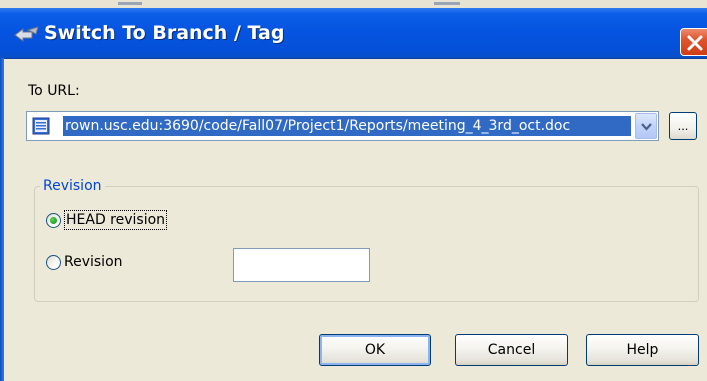  I want to click on to-url-label: To URL:, so click(54, 91).